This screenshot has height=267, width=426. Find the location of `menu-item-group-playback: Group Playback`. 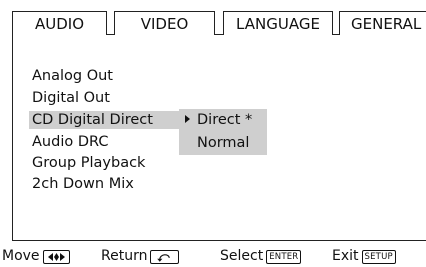

menu-item-group-playback: Group Playback is located at coordinates (88, 163).